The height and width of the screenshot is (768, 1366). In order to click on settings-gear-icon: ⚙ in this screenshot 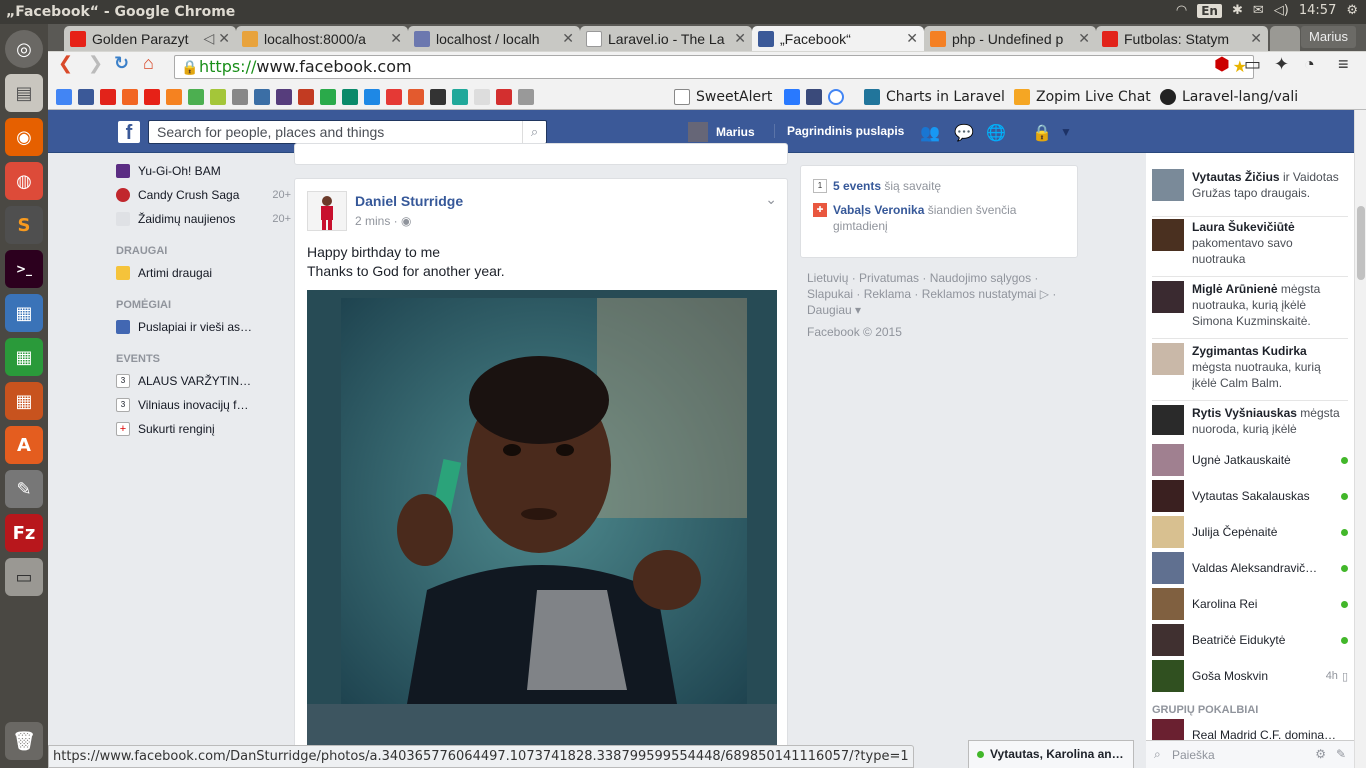, I will do `click(1352, 10)`.